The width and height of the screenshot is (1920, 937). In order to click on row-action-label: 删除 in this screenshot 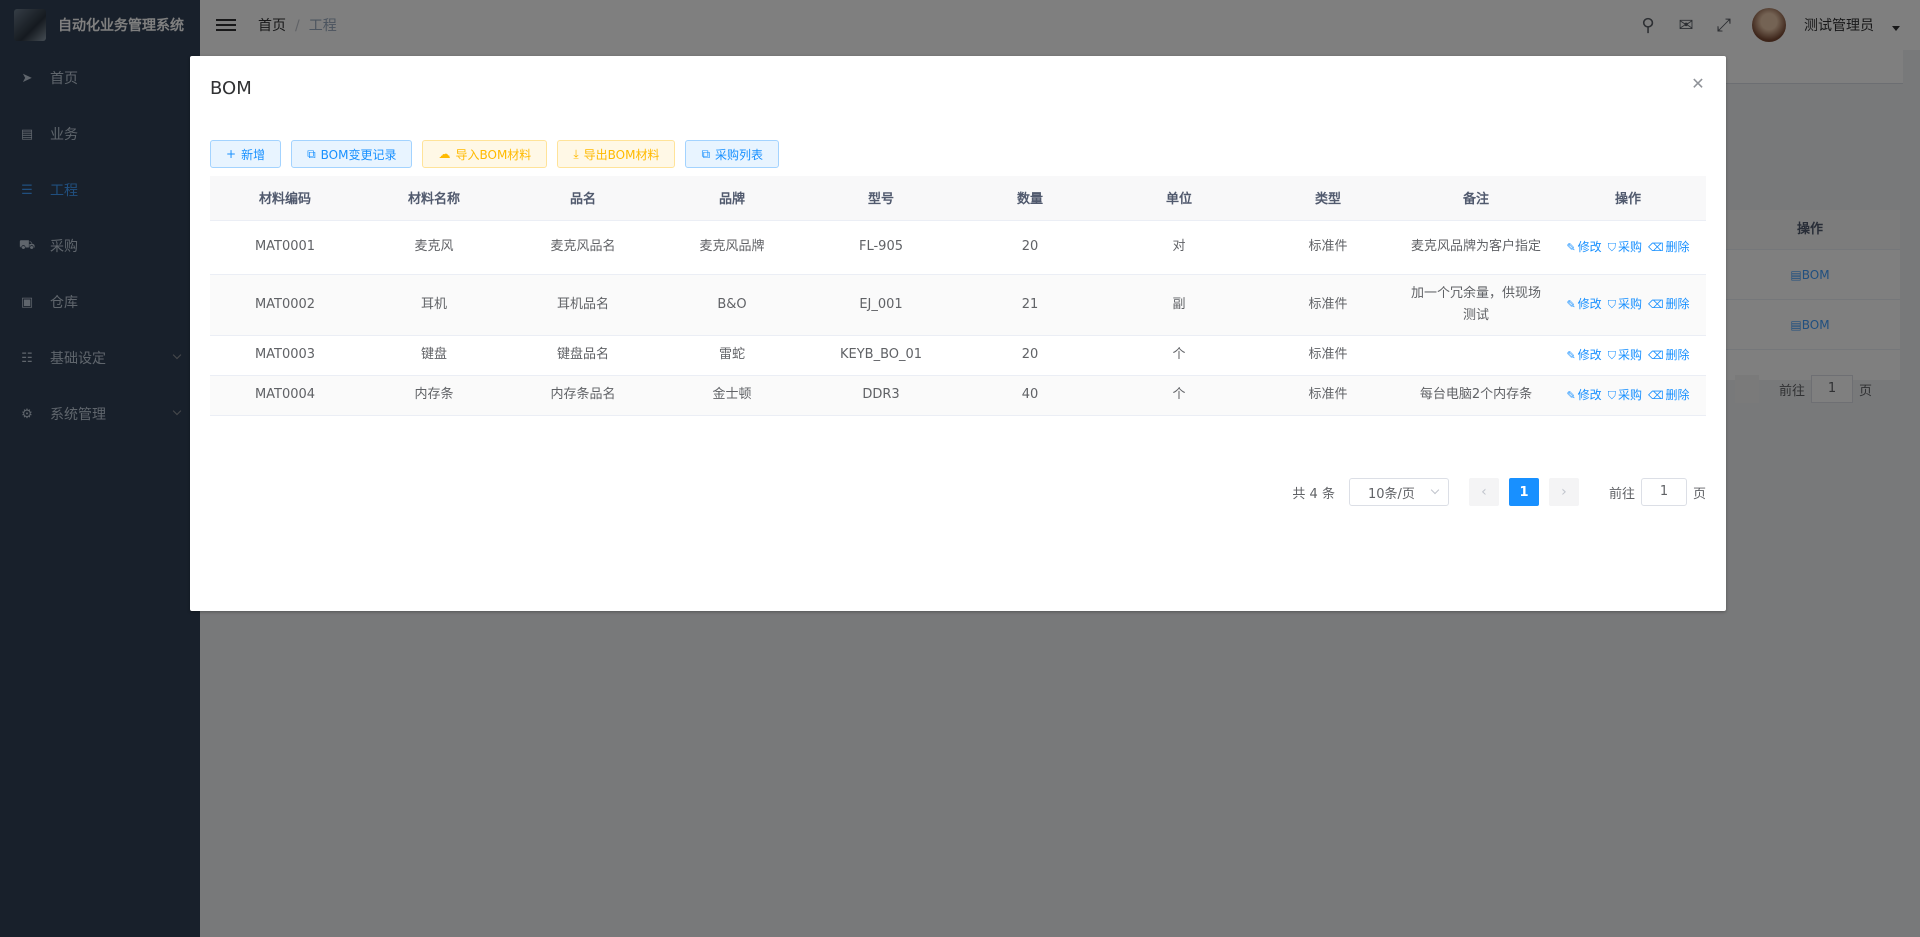, I will do `click(1677, 394)`.